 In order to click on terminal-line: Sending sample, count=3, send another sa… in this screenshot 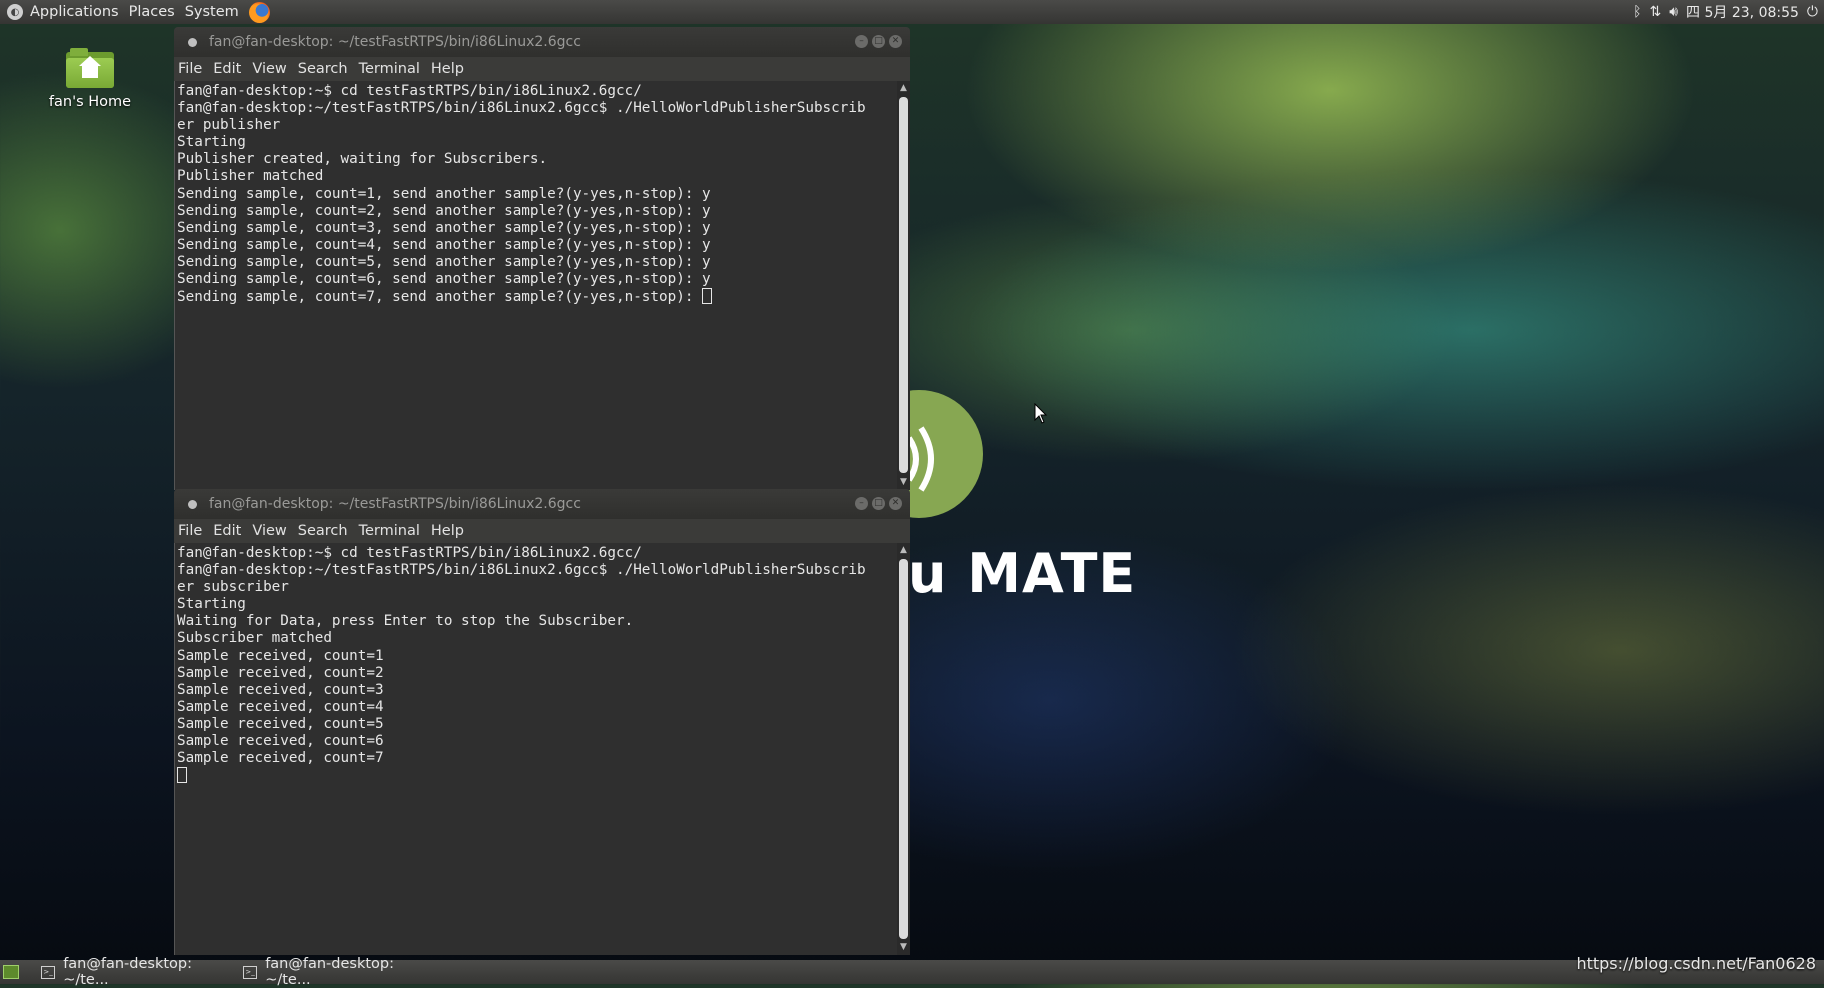, I will do `click(444, 227)`.